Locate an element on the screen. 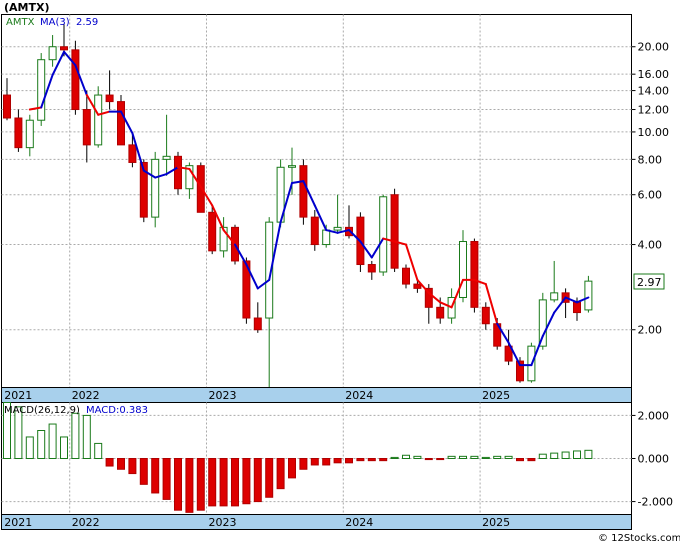 This screenshot has height=546, width=680. price-y-tick-label: 8.00 is located at coordinates (650, 159).